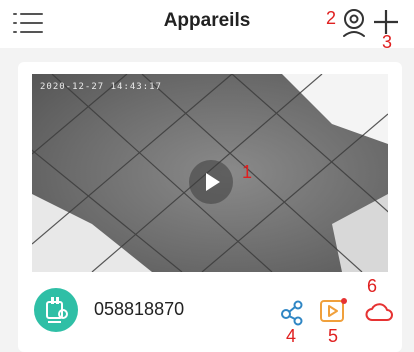 This screenshot has width=414, height=352. I want to click on cloud-icon, so click(379, 312).